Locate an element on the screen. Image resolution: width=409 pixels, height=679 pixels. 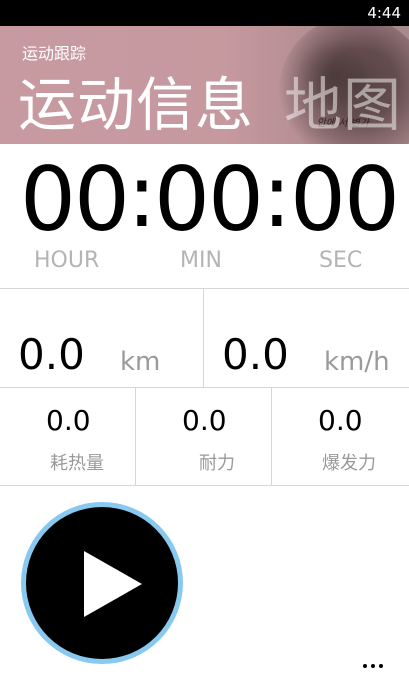
app-title: 运动跟踪 is located at coordinates (54, 53).